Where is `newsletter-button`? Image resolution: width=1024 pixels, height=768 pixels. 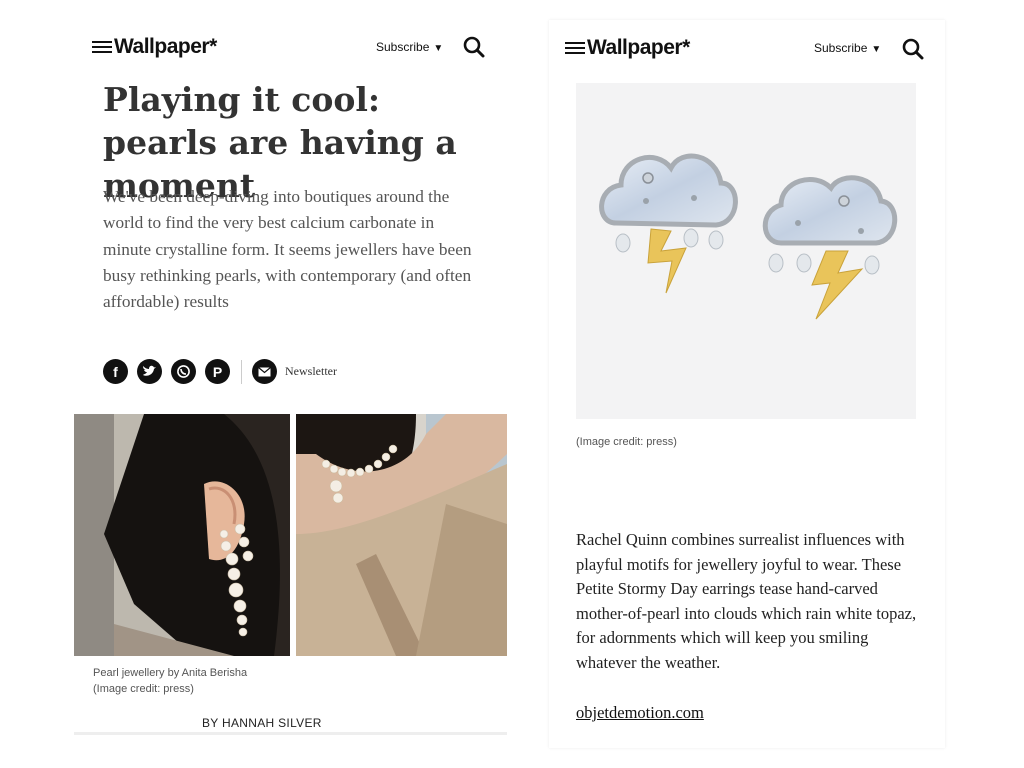 newsletter-button is located at coordinates (264, 371).